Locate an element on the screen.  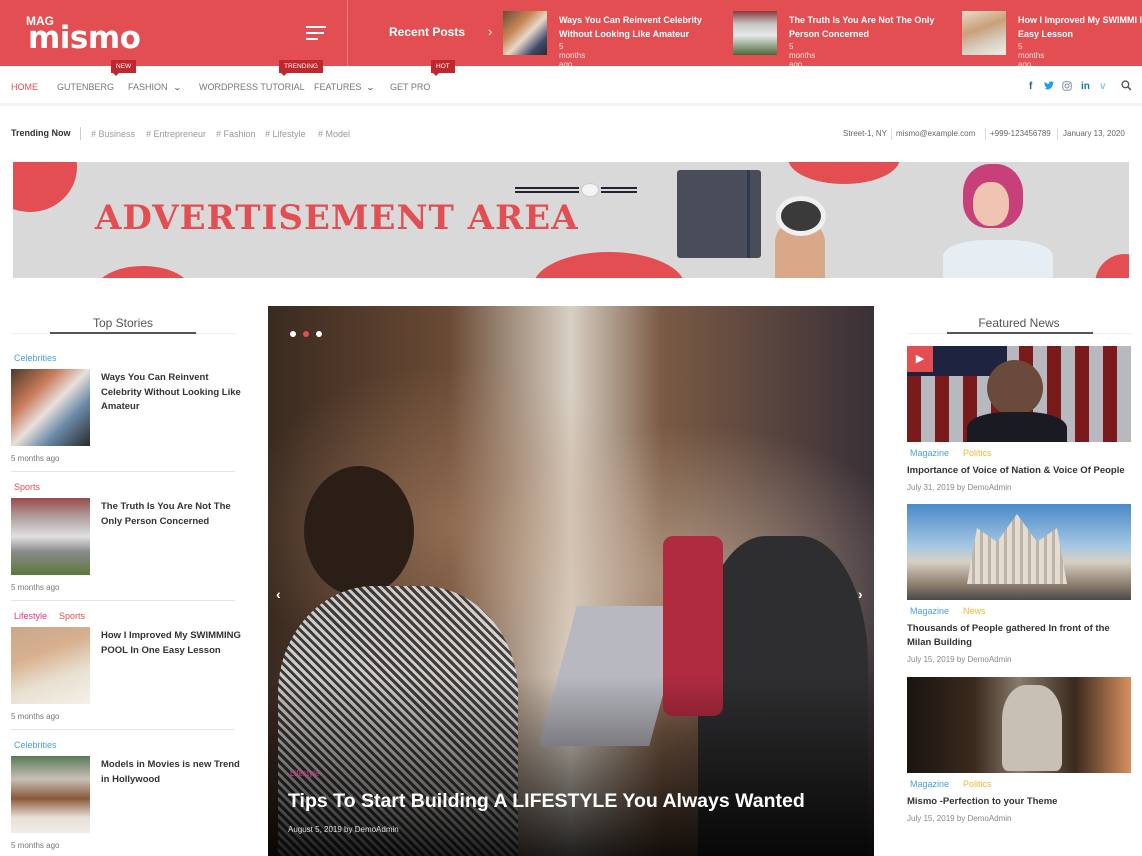
address-info: Street-1, NY is located at coordinates (865, 133).